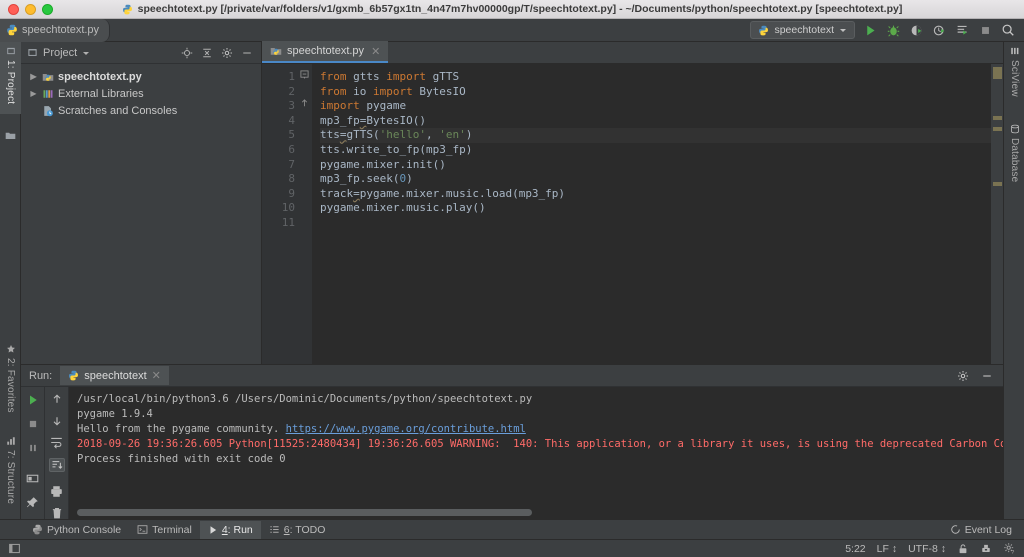 The height and width of the screenshot is (557, 1024). What do you see at coordinates (10, 381) in the screenshot?
I see `sidebar-item-favorites: 2: Favorites` at bounding box center [10, 381].